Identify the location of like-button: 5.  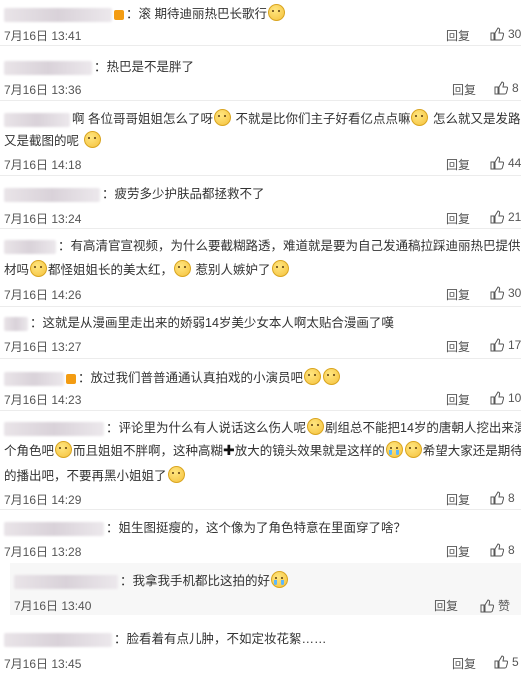
(506, 662).